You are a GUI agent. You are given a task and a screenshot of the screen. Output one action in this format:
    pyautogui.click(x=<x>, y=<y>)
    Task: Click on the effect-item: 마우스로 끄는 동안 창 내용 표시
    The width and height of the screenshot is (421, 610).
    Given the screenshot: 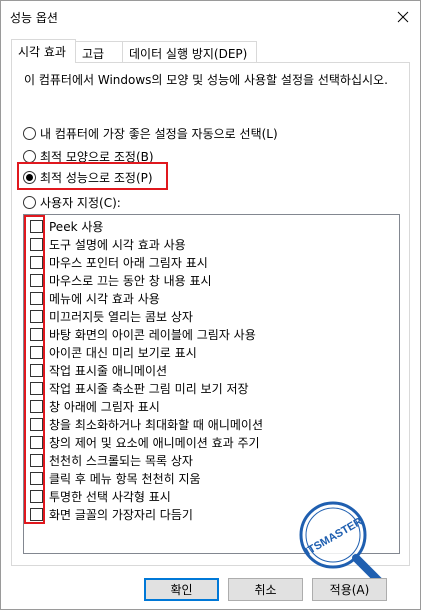 What is the action you would take?
    pyautogui.click(x=121, y=280)
    